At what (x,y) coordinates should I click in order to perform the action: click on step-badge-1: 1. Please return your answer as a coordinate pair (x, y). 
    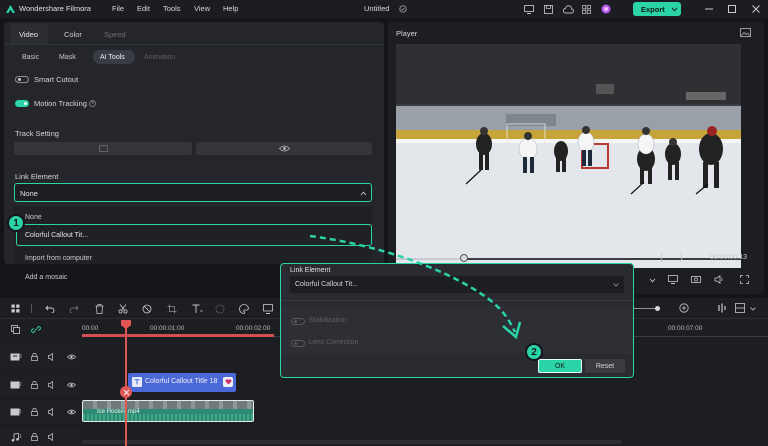
    Looking at the image, I should click on (16, 223).